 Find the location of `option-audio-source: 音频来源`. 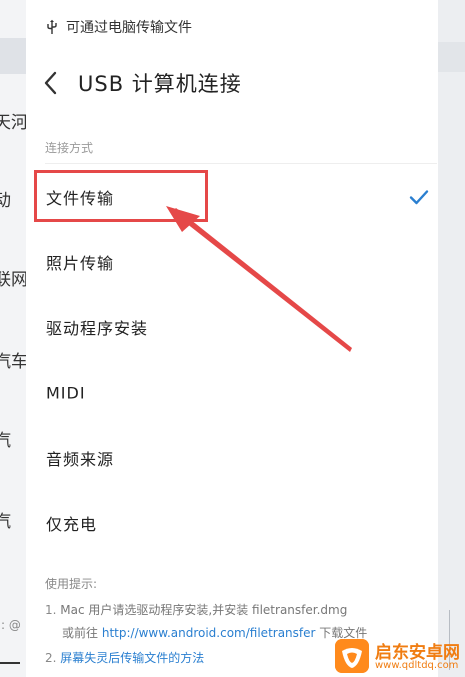

option-audio-source: 音频来源 is located at coordinates (232, 458).